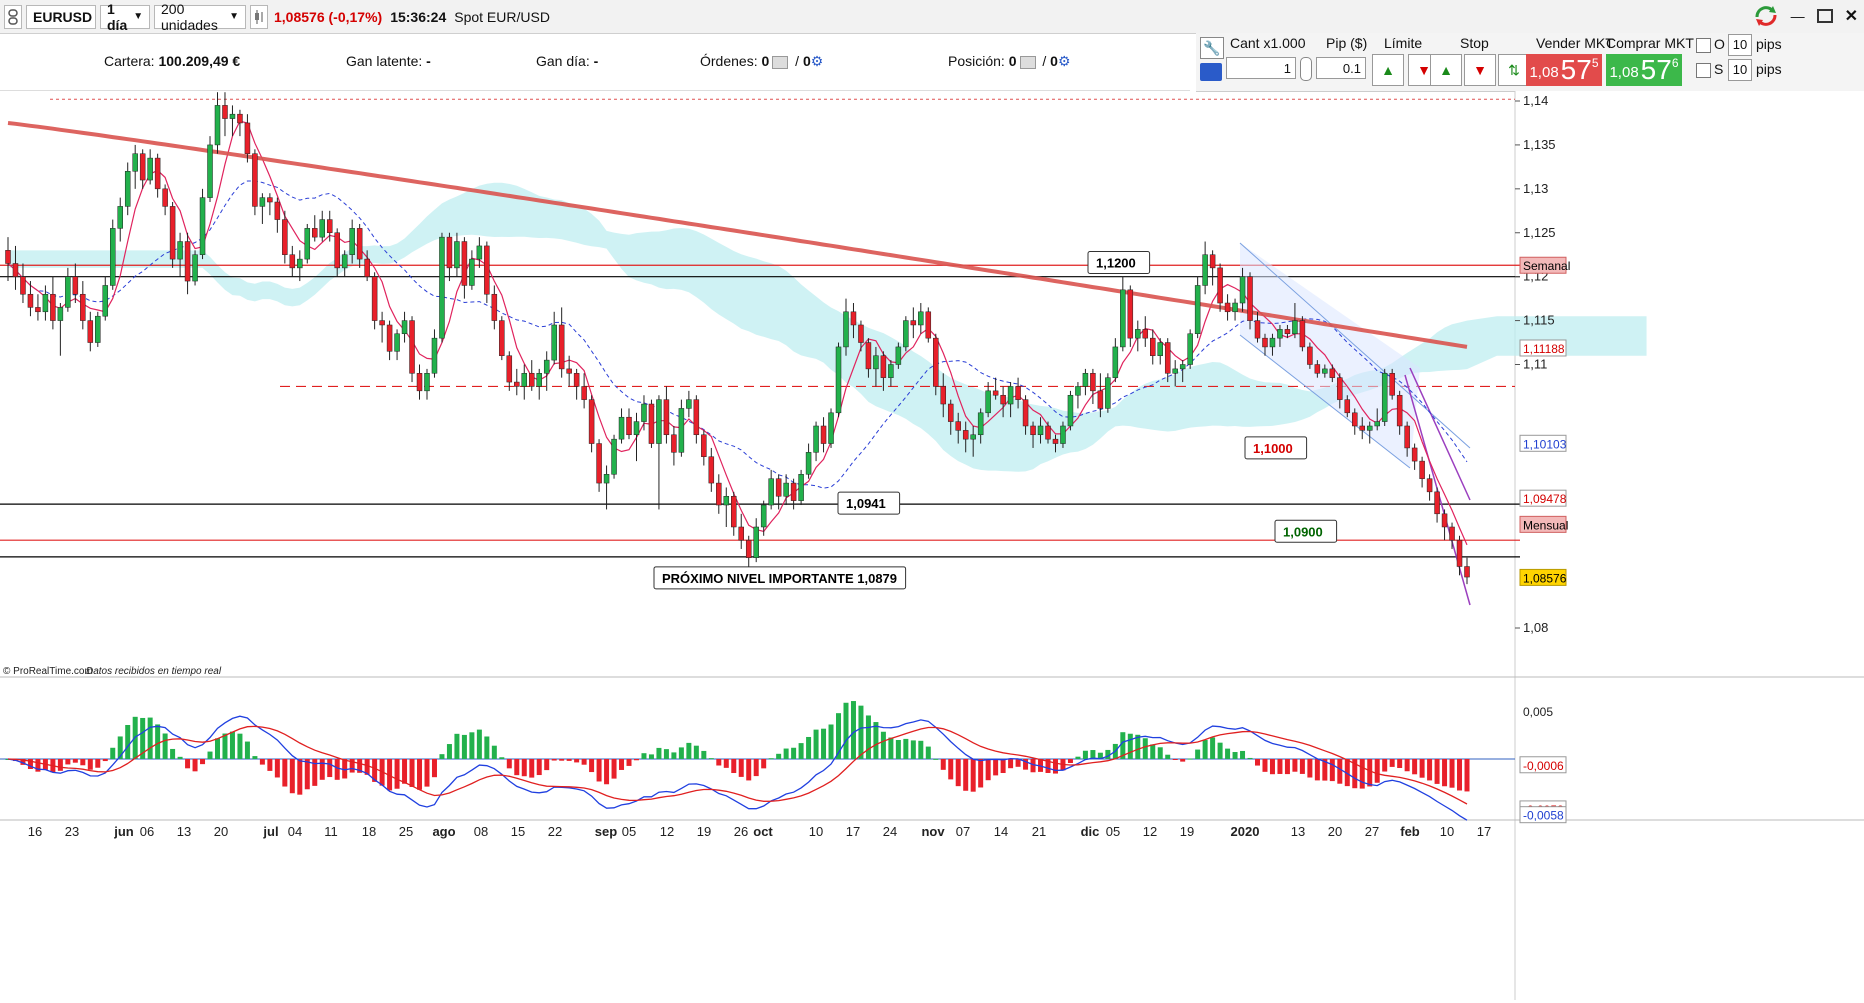 The height and width of the screenshot is (1003, 1864). I want to click on maximize-icon, so click(1824, 16).